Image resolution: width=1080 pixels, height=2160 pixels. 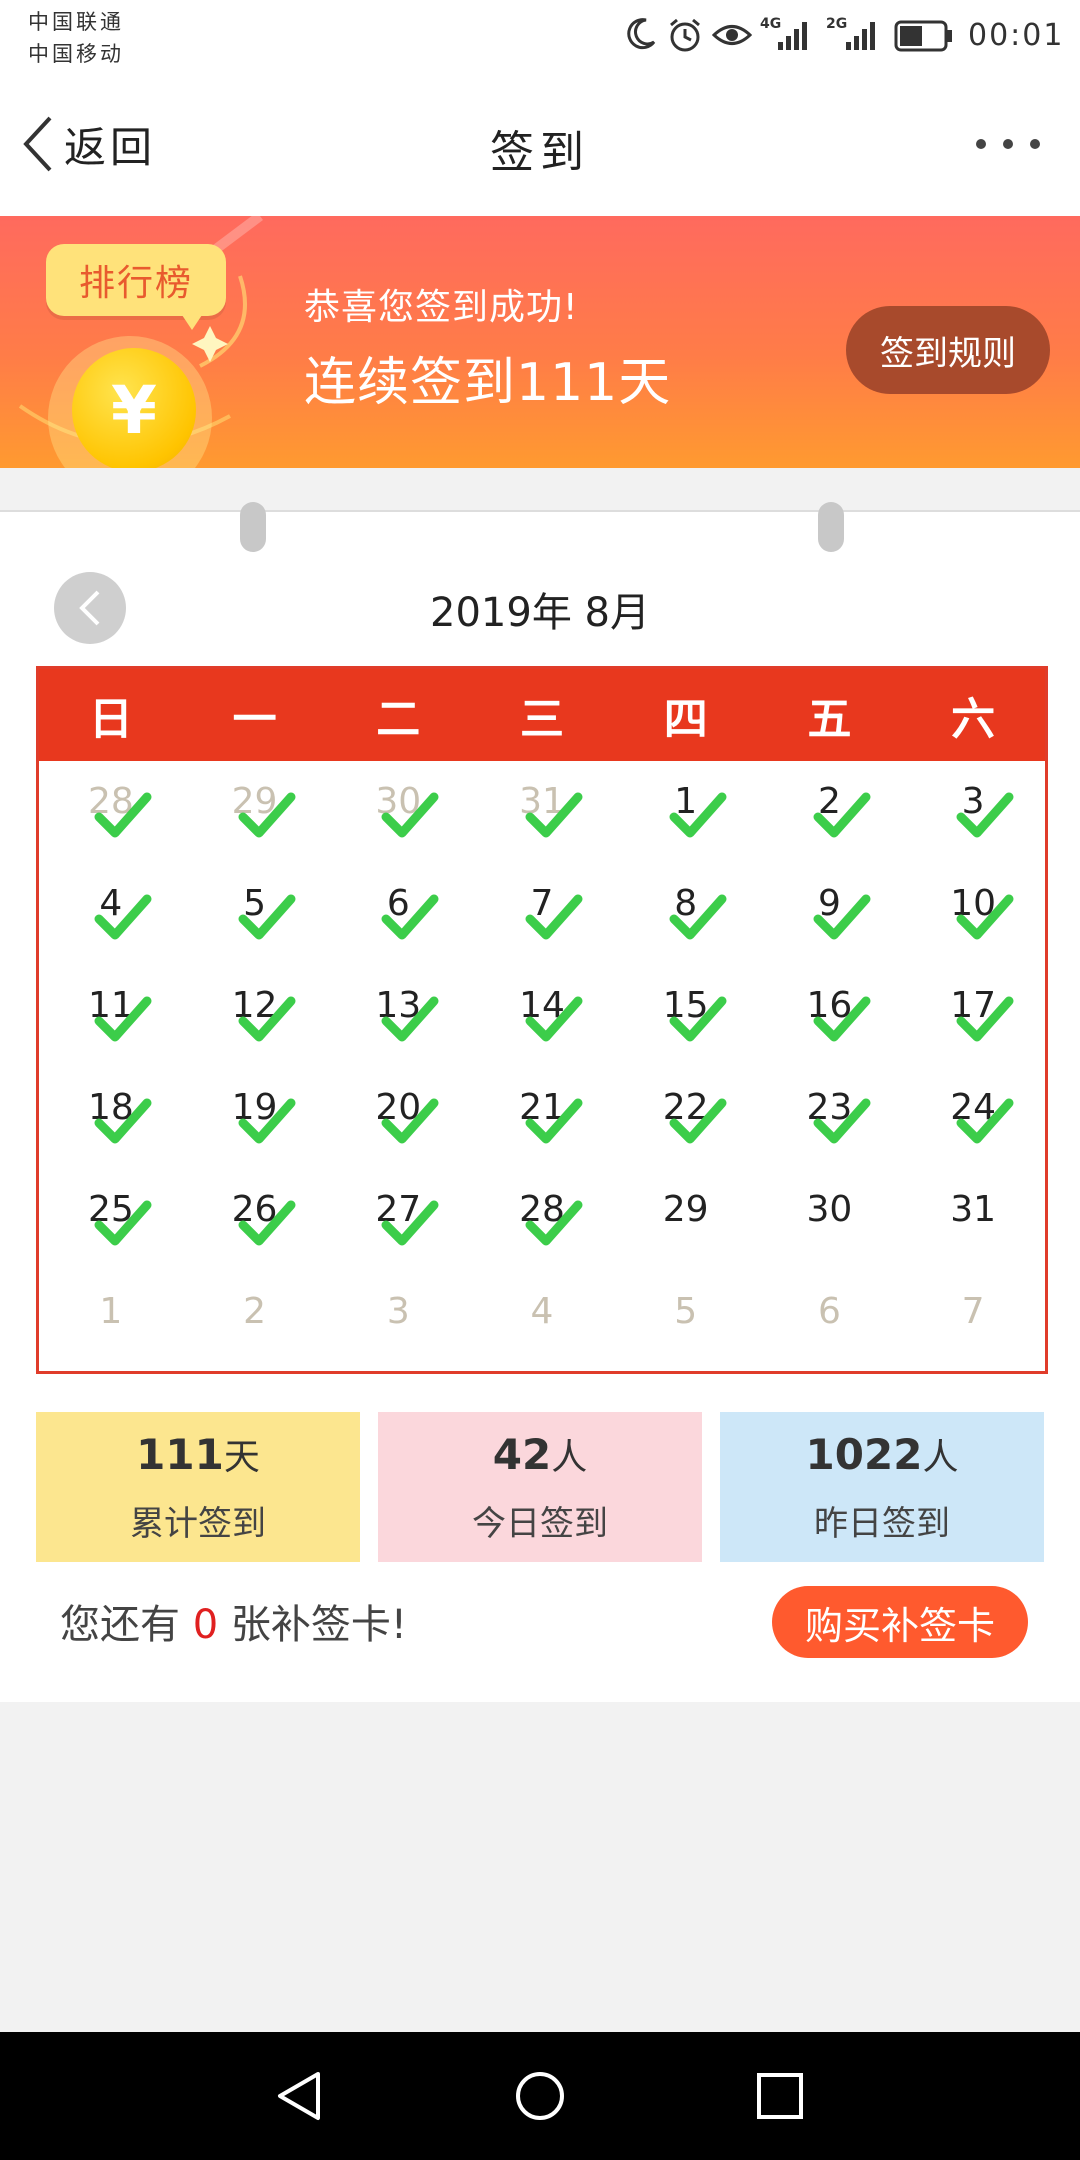 I want to click on stat-yesterday: 1022人 昨日签到, so click(x=882, y=1487).